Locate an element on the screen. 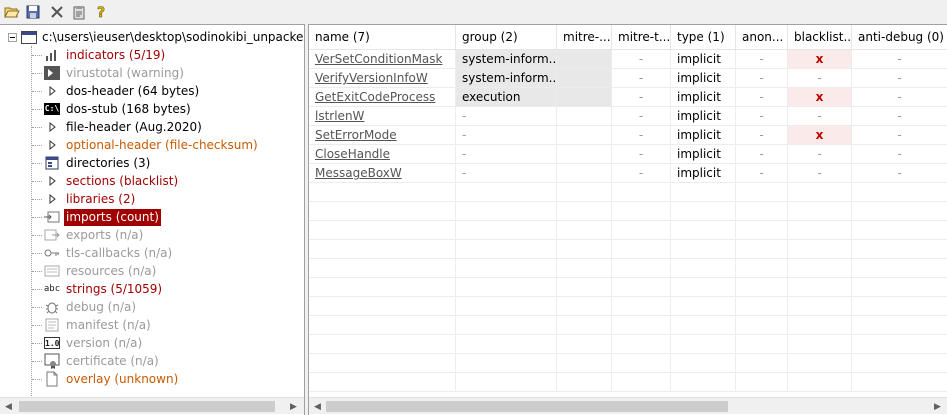  version-icon: 1.0 is located at coordinates (52, 343).